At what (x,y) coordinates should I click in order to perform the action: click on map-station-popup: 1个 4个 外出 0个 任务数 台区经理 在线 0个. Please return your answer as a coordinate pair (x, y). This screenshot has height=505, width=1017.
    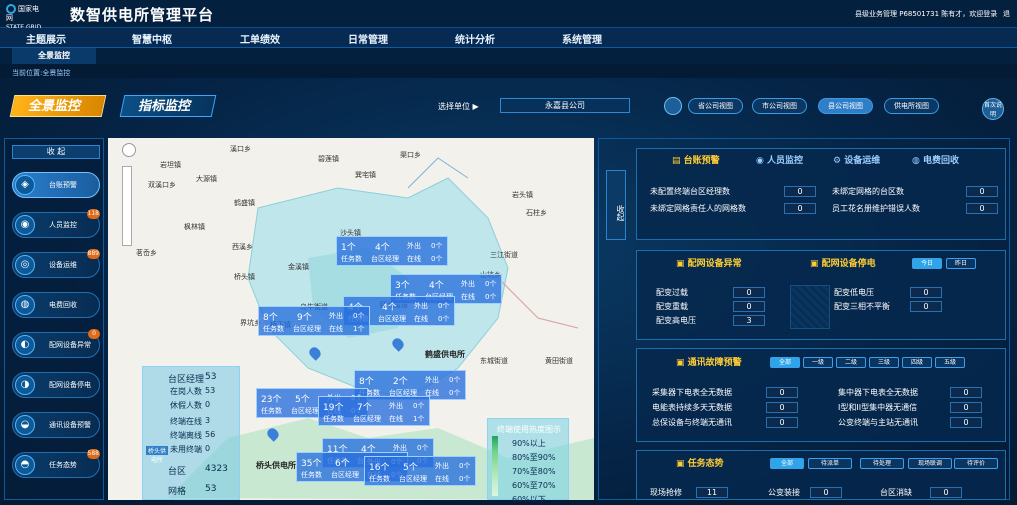
    Looking at the image, I should click on (392, 251).